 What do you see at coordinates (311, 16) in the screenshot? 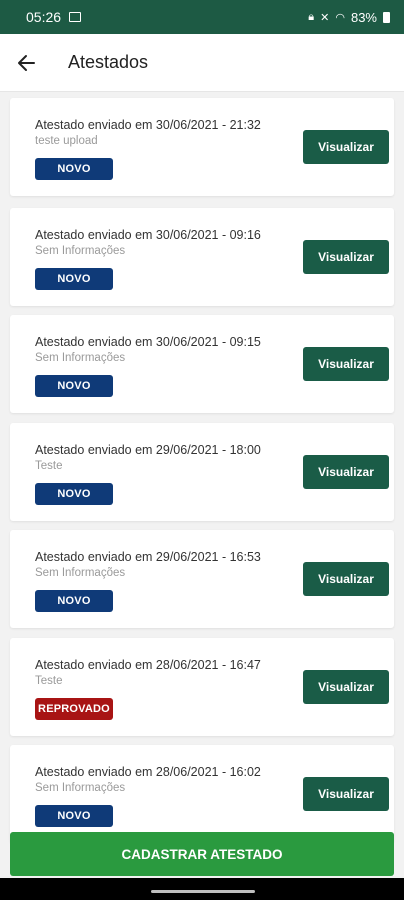
I see `lock-icon: 🔒︎` at bounding box center [311, 16].